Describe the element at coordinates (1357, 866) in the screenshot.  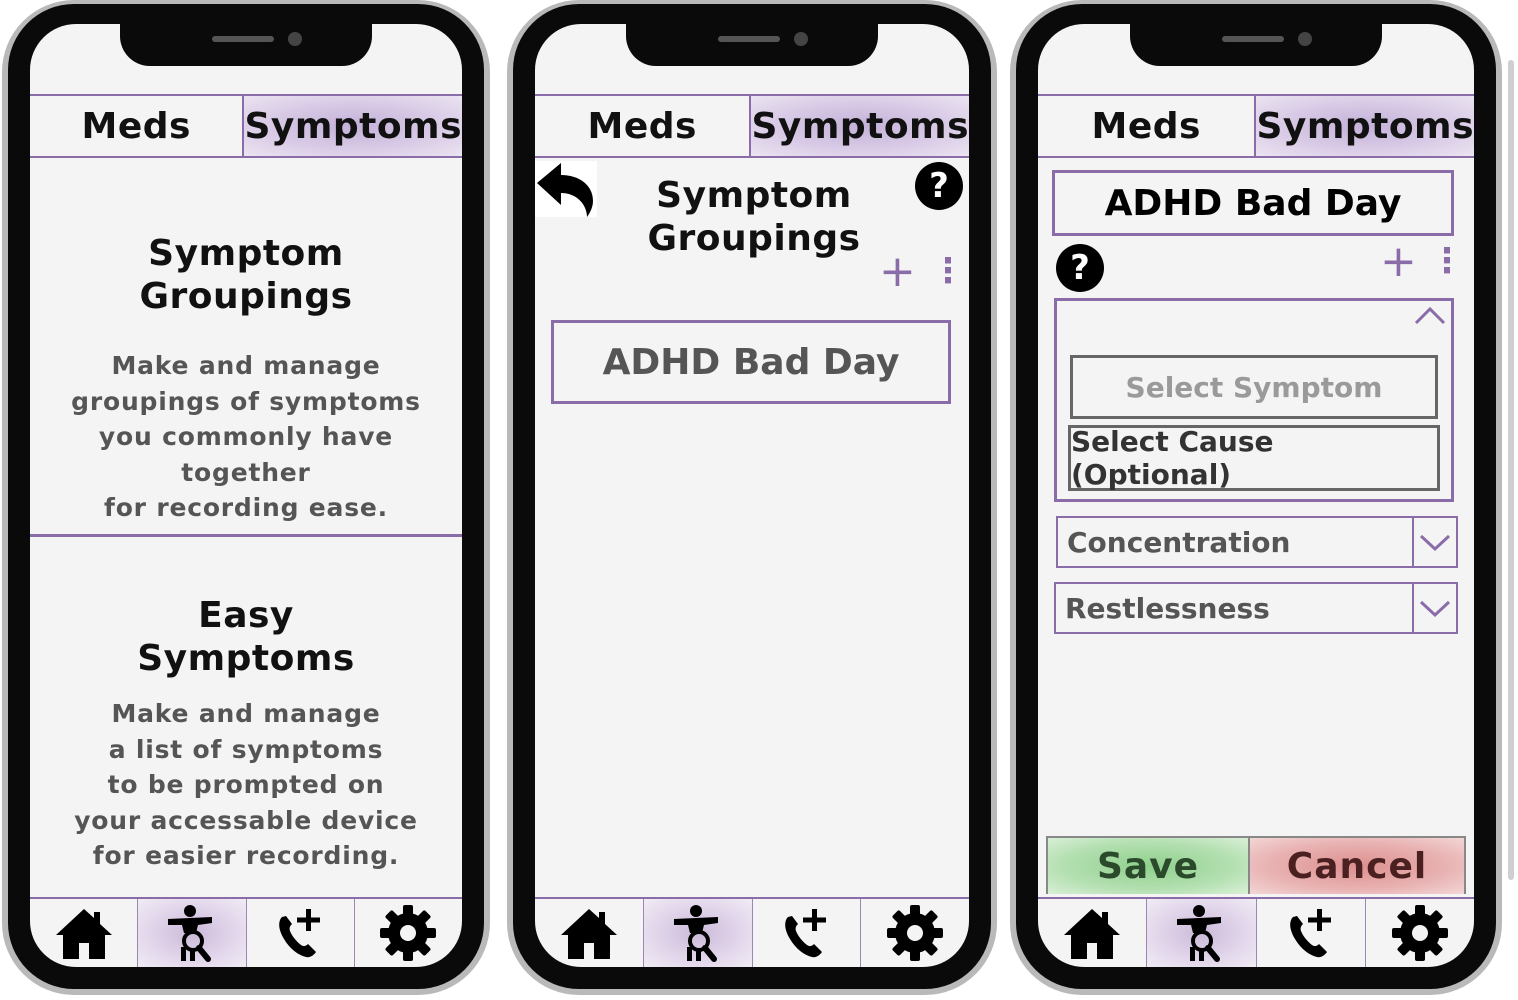
I see `cancel-button: Cancel` at that location.